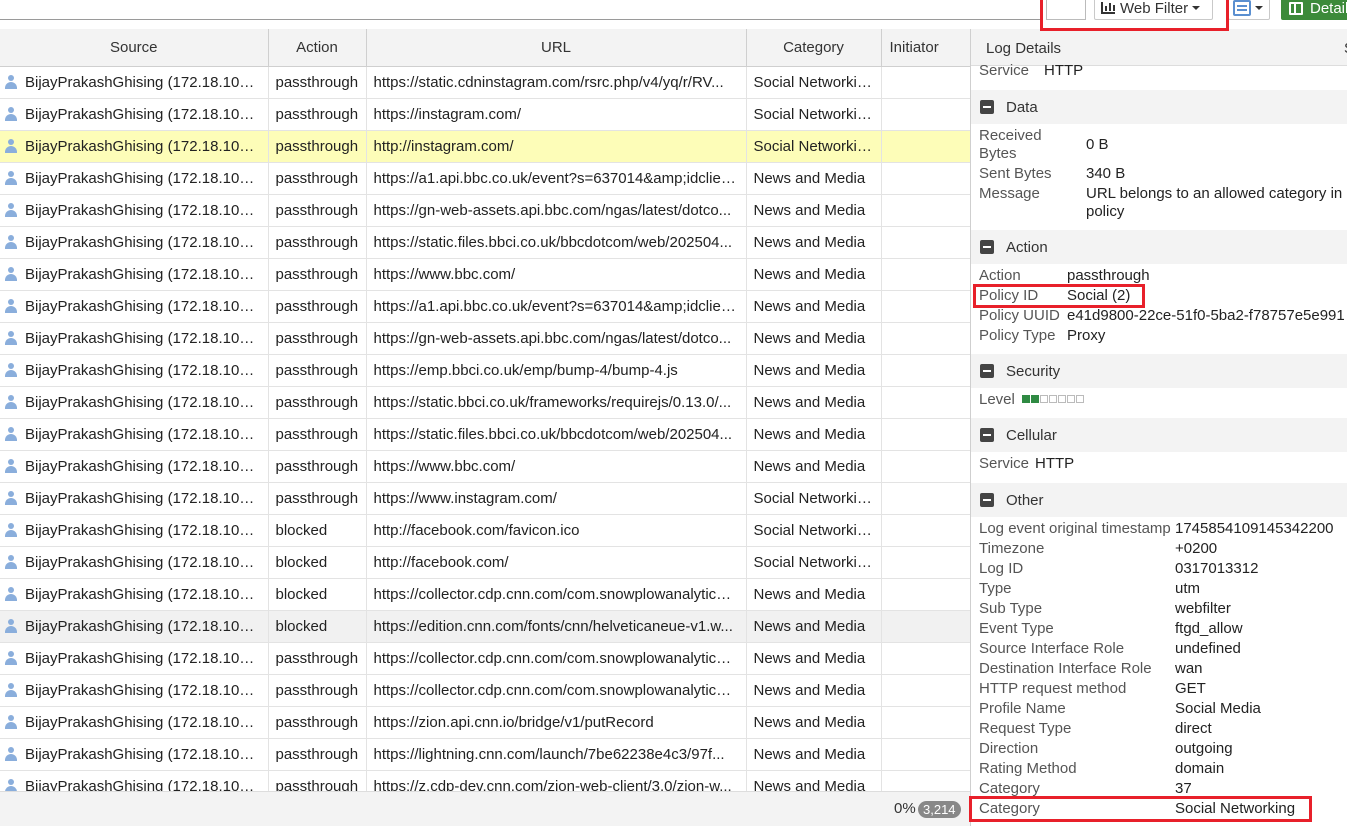  I want to click on detail-label: Direction, so click(1009, 748).